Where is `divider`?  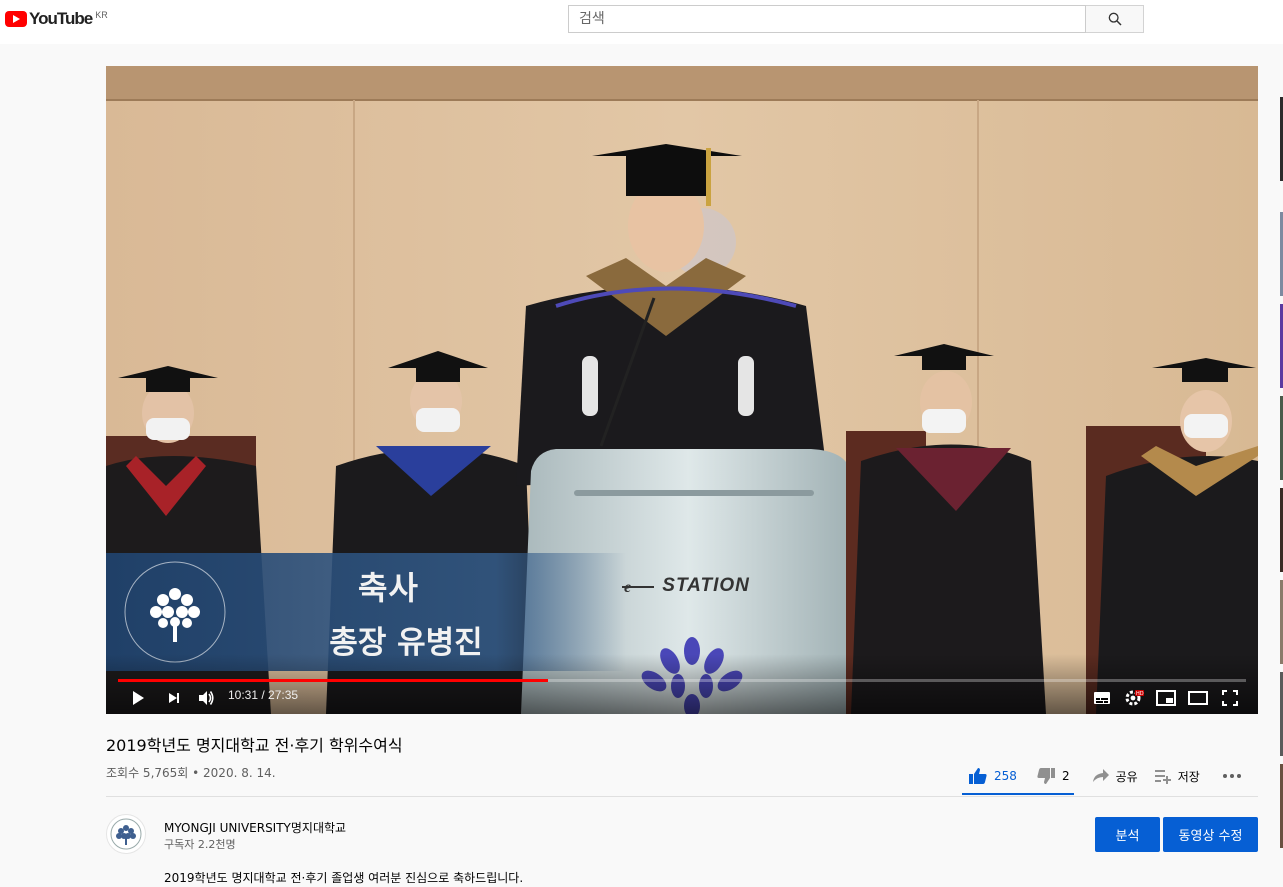 divider is located at coordinates (682, 796).